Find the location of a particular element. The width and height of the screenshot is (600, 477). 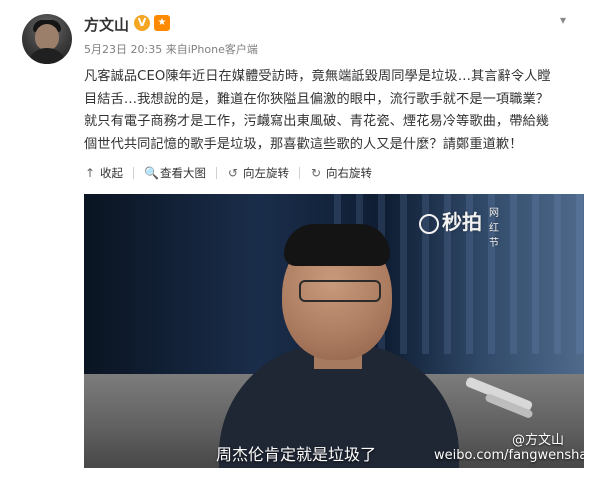

image-toolbar: ↑ 收起 🔍 查看大图 ↺ 向左旋转 ↻ 向右旋转 is located at coordinates (233, 173).